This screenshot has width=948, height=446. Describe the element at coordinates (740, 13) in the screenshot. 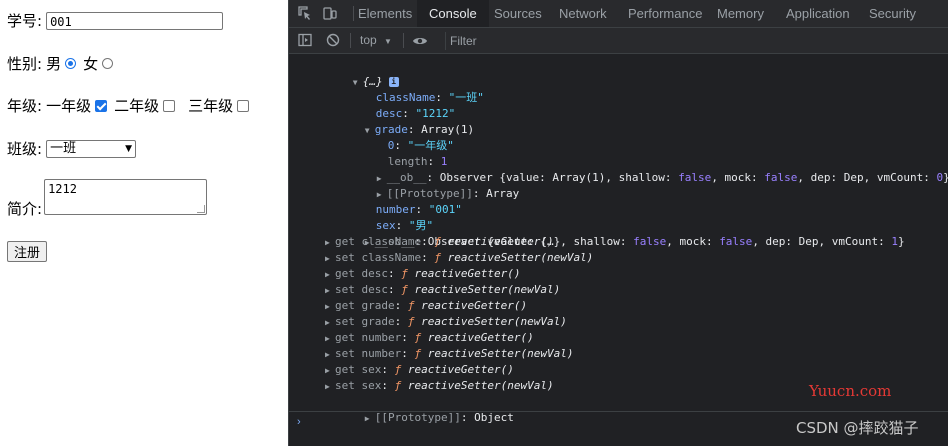

I see `tab-memory: Memory` at that location.